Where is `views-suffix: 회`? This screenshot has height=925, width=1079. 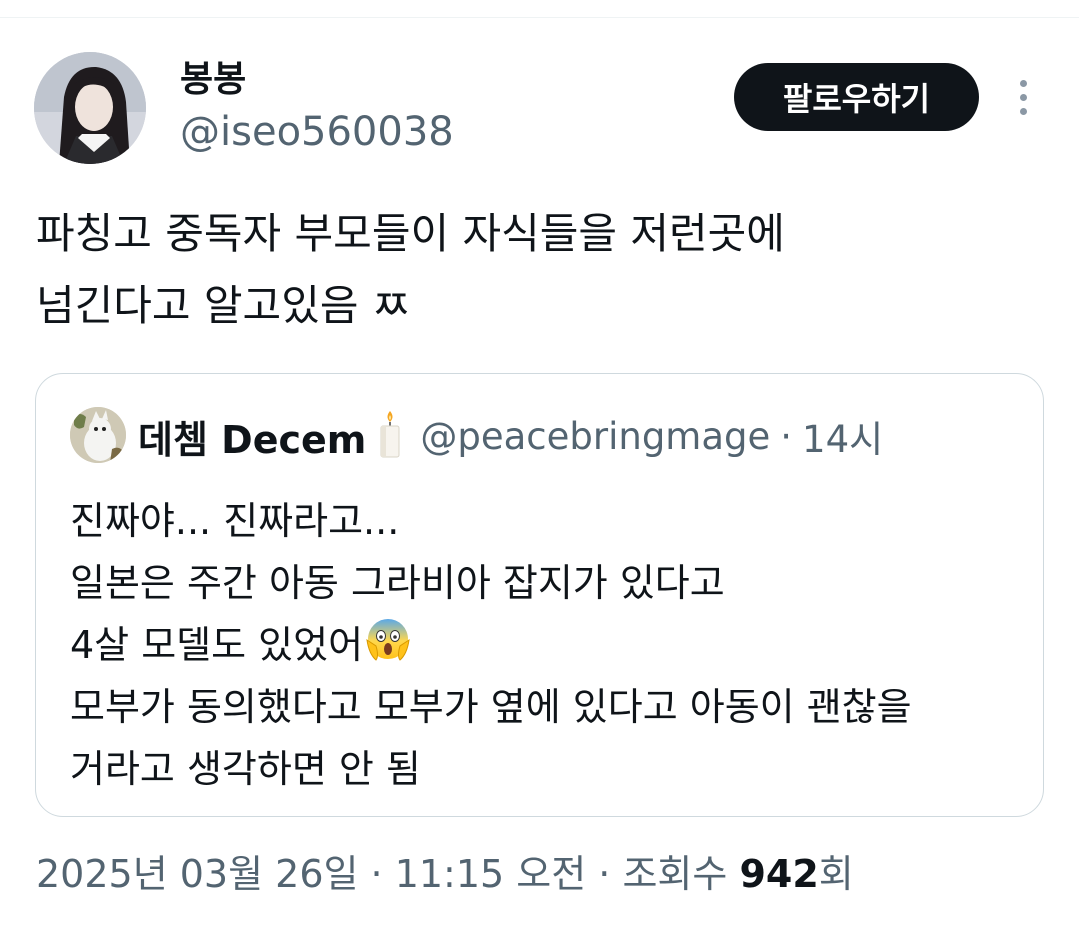
views-suffix: 회 is located at coordinates (836, 874).